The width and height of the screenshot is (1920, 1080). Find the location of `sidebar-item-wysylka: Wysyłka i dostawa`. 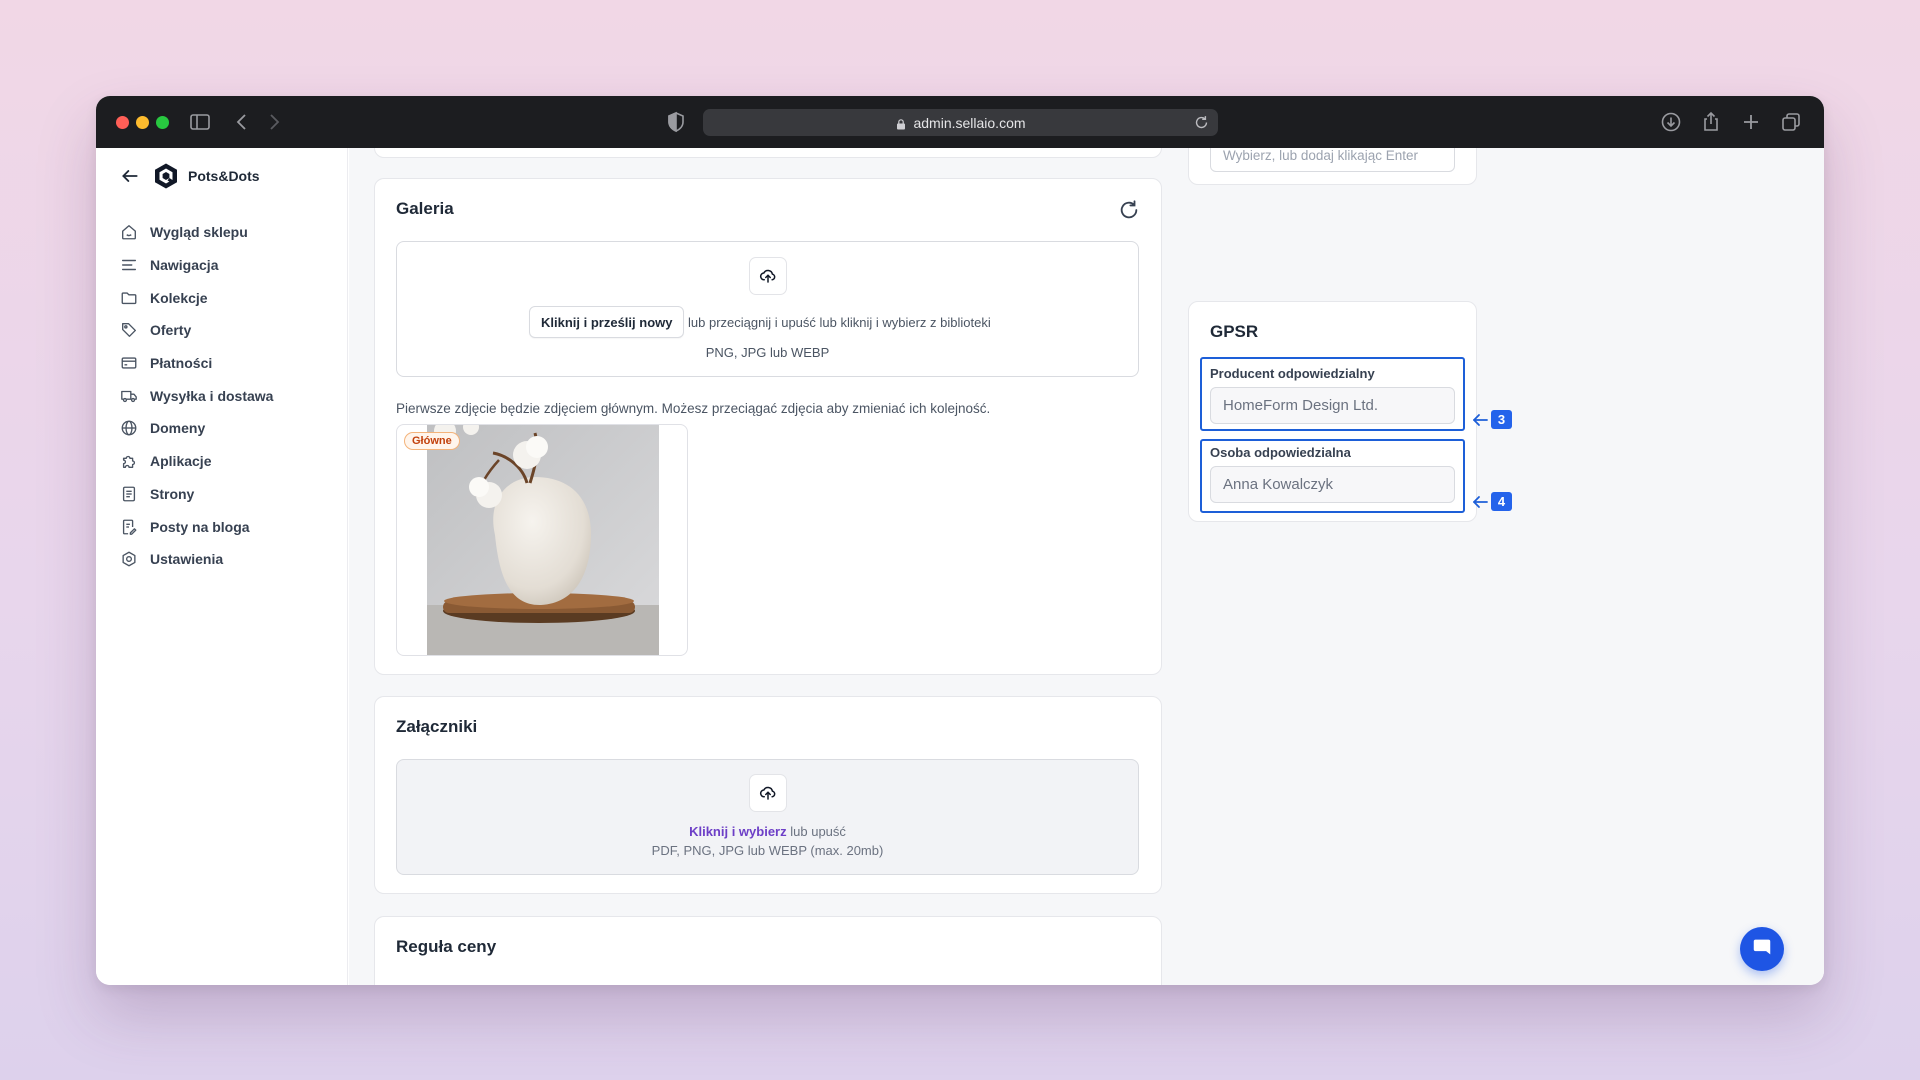

sidebar-item-wysylka: Wysyłka i dostawa is located at coordinates (225, 395).